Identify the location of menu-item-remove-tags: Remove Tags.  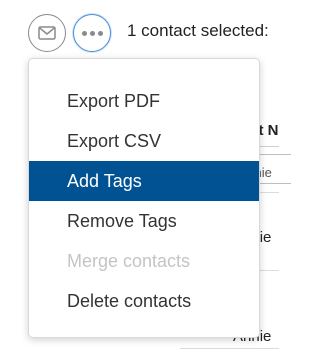
(144, 221).